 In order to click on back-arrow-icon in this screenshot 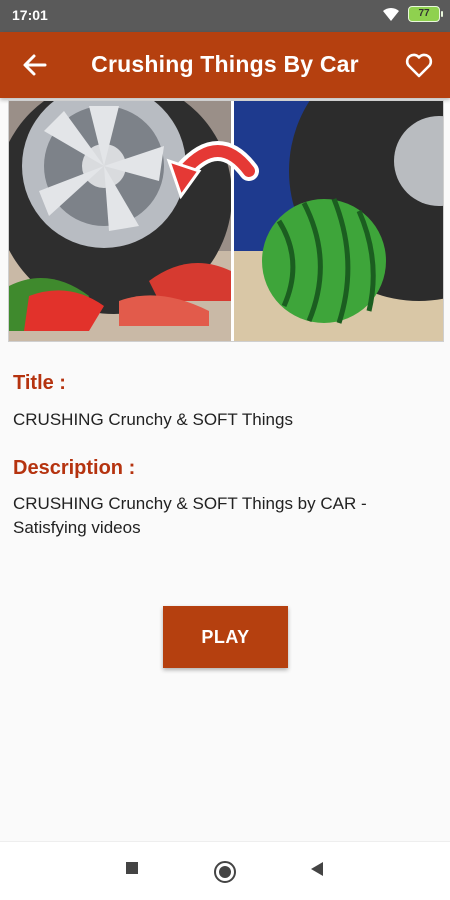, I will do `click(35, 65)`.